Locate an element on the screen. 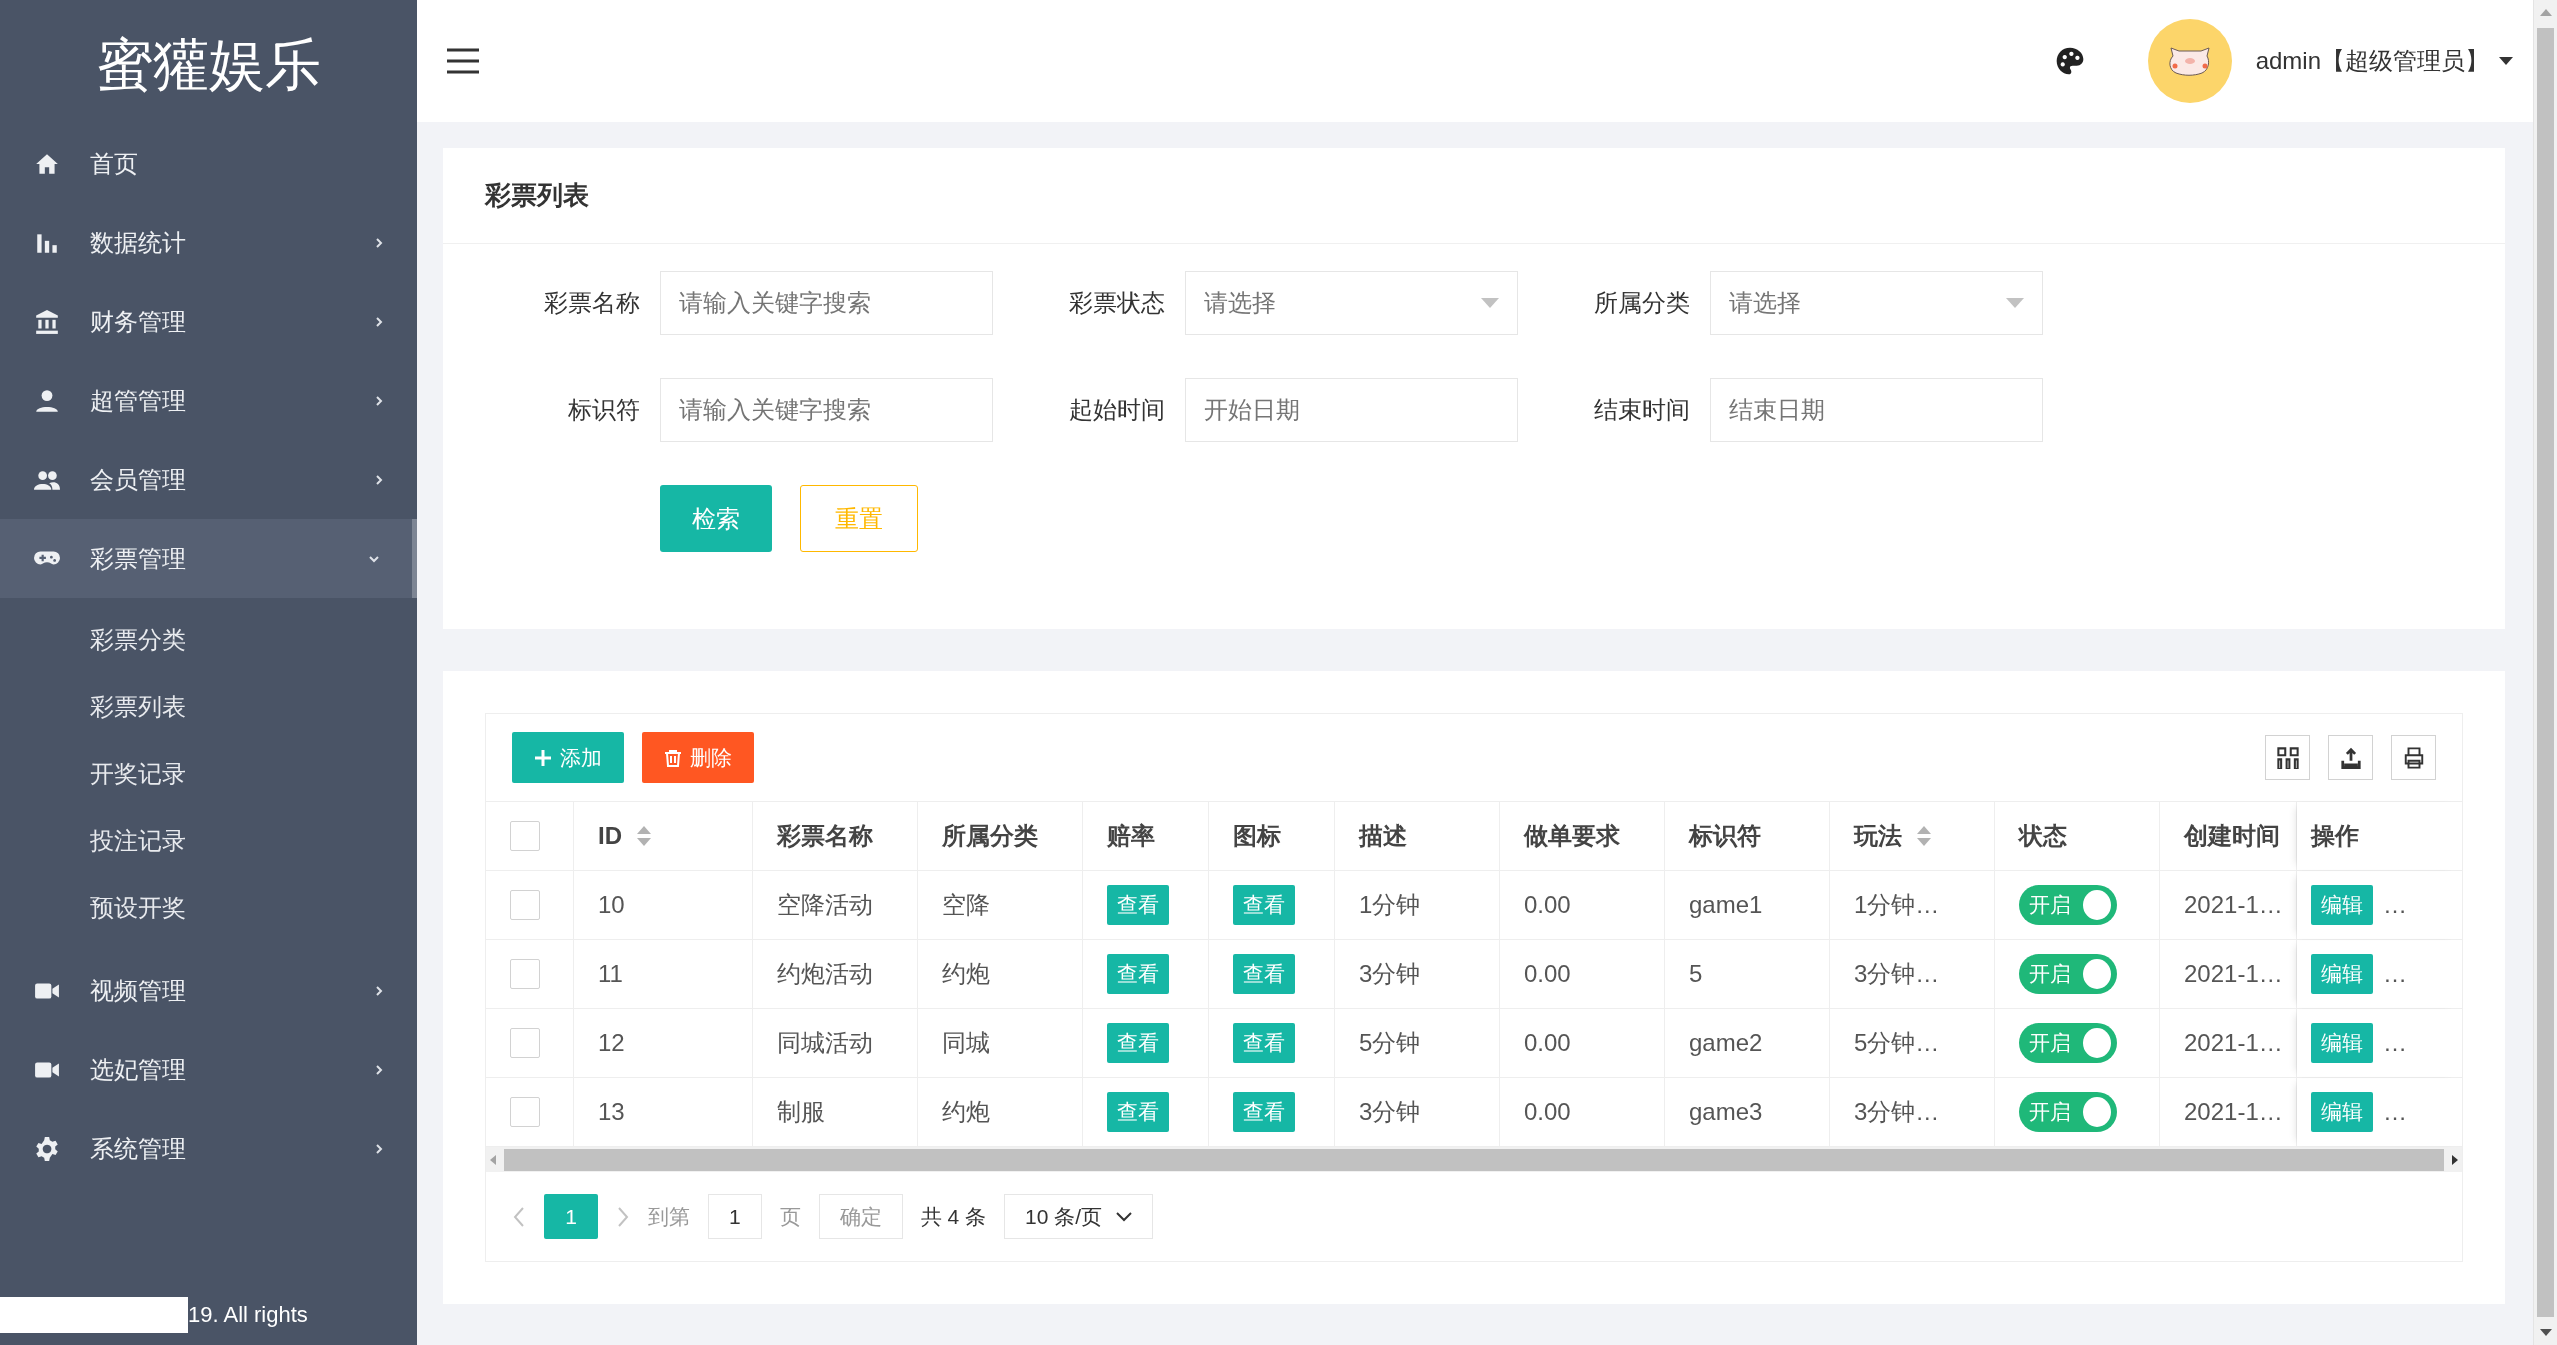 Image resolution: width=2557 pixels, height=1345 pixels. column-header: 创建时间 is located at coordinates (2232, 836).